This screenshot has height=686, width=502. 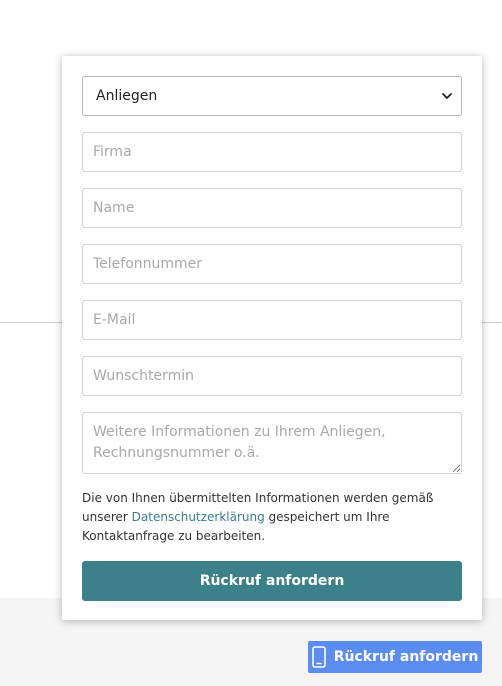 What do you see at coordinates (406, 657) in the screenshot?
I see `floating-button-label: Rückruf anfordern` at bounding box center [406, 657].